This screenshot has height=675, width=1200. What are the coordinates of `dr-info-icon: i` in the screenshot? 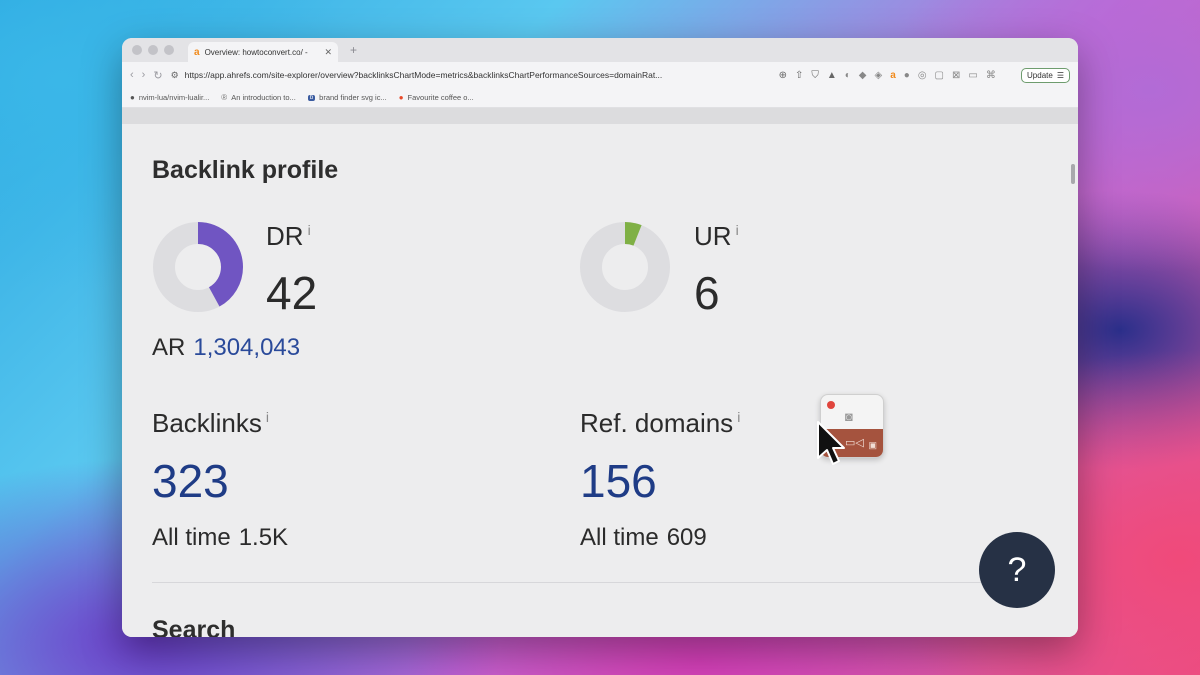 It's located at (309, 230).